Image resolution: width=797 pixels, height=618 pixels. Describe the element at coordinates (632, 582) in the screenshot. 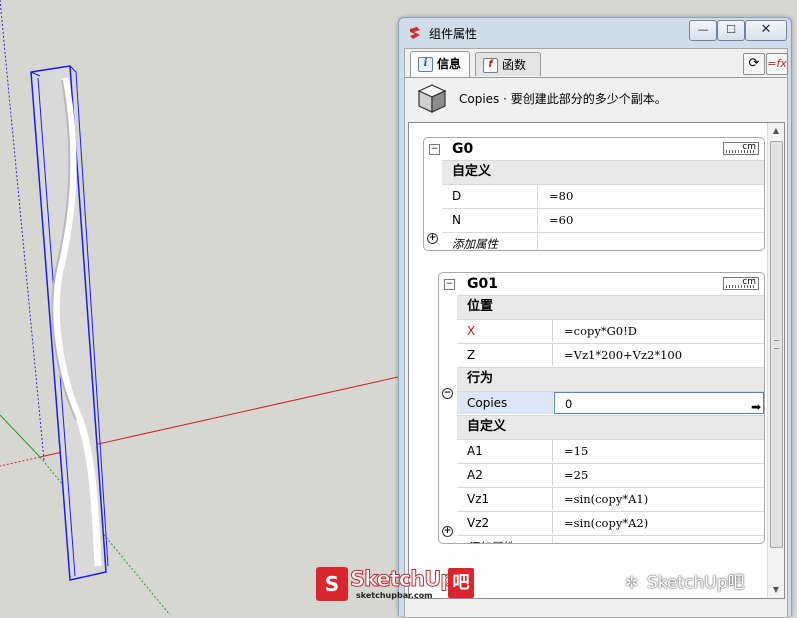

I see `wechat-icon: ✲` at that location.